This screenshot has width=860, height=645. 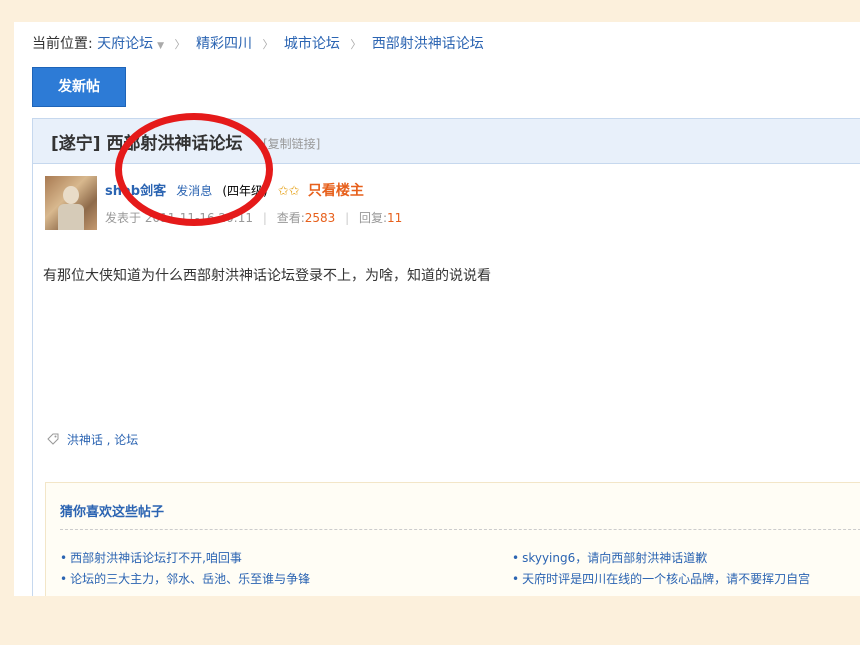 I want to click on tag-icon, so click(x=53, y=439).